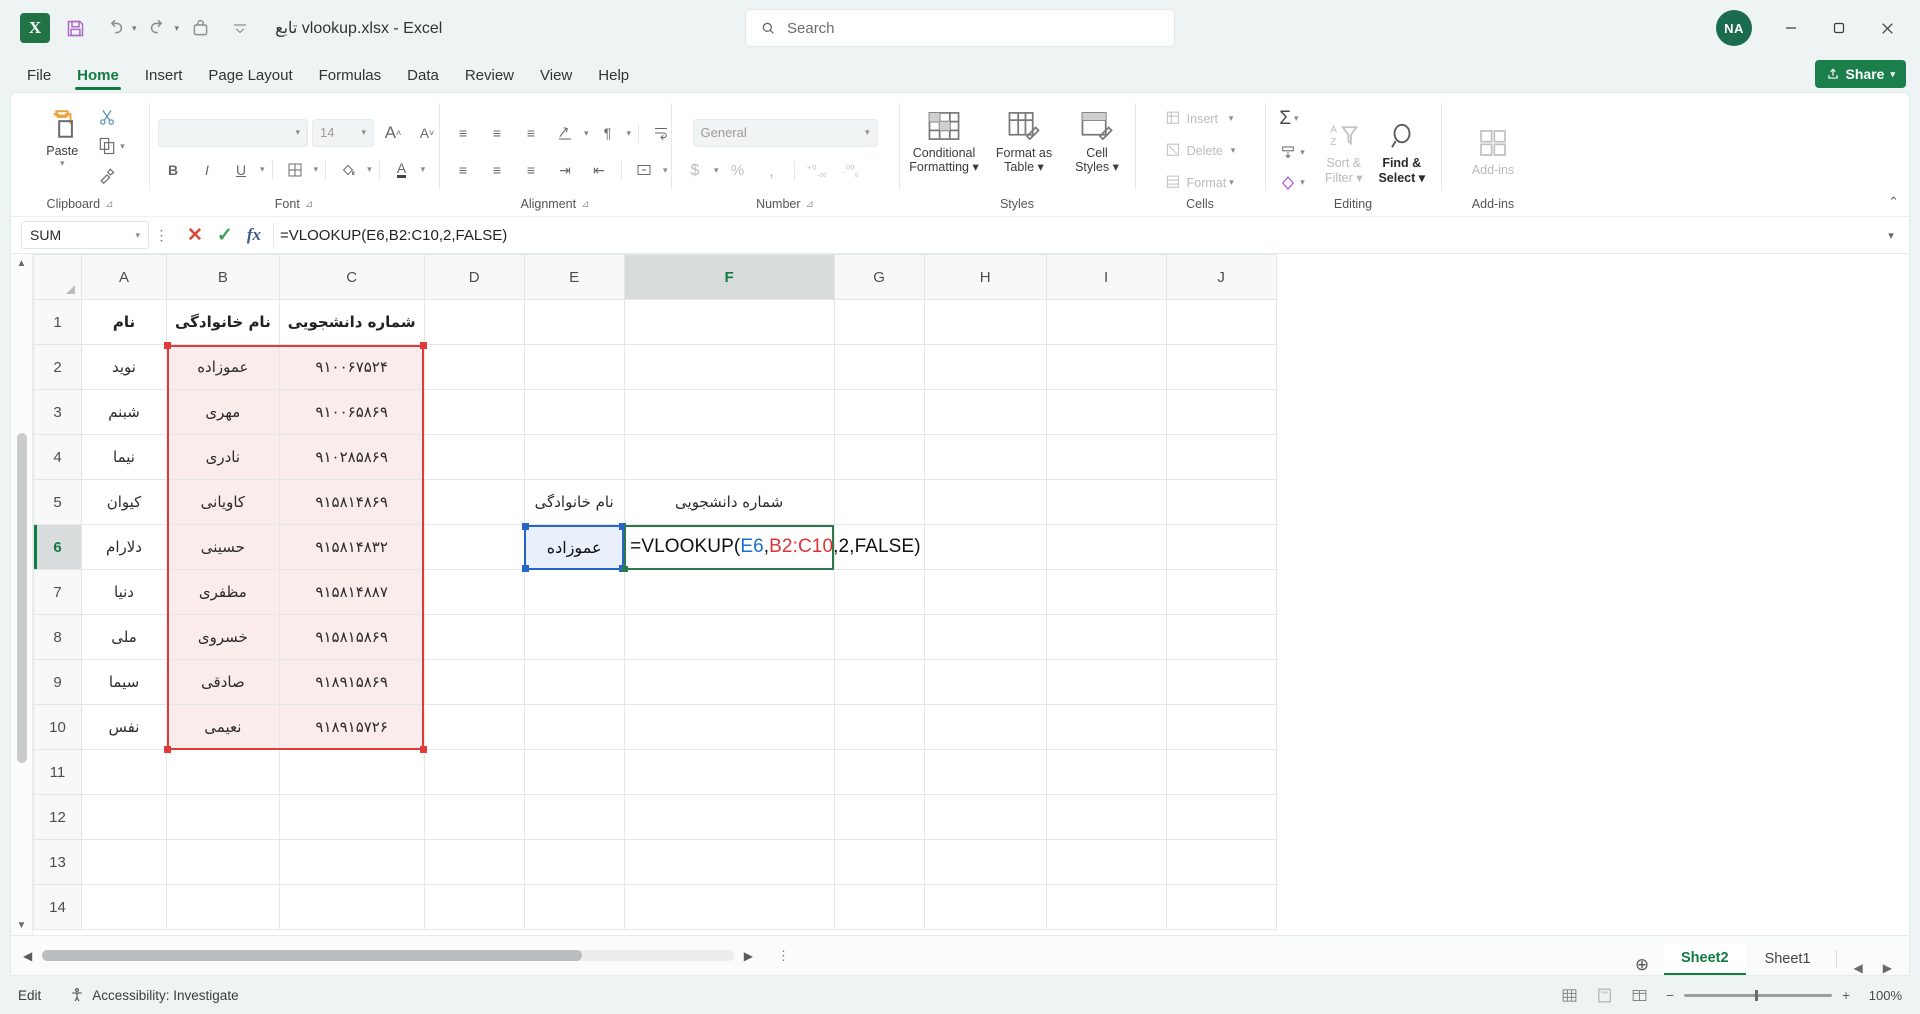  I want to click on align-top-icon: ≡, so click(463, 133).